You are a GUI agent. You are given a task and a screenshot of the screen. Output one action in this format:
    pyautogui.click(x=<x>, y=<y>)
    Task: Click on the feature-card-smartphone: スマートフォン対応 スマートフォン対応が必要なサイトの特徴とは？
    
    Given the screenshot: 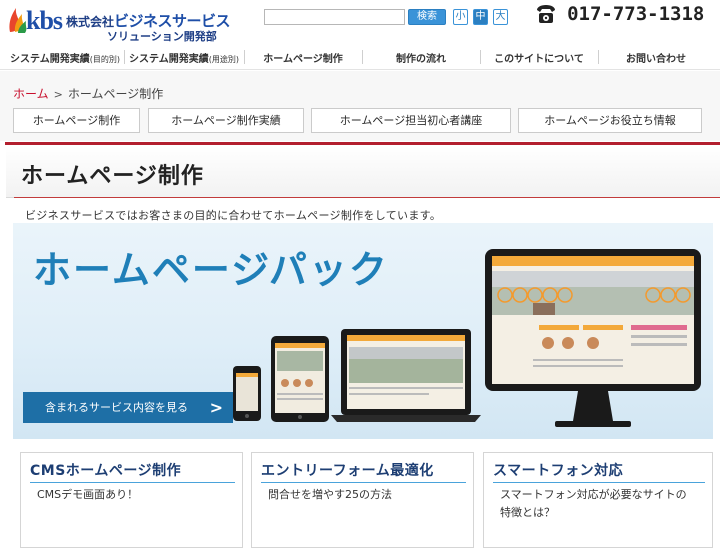 What is the action you would take?
    pyautogui.click(x=598, y=500)
    